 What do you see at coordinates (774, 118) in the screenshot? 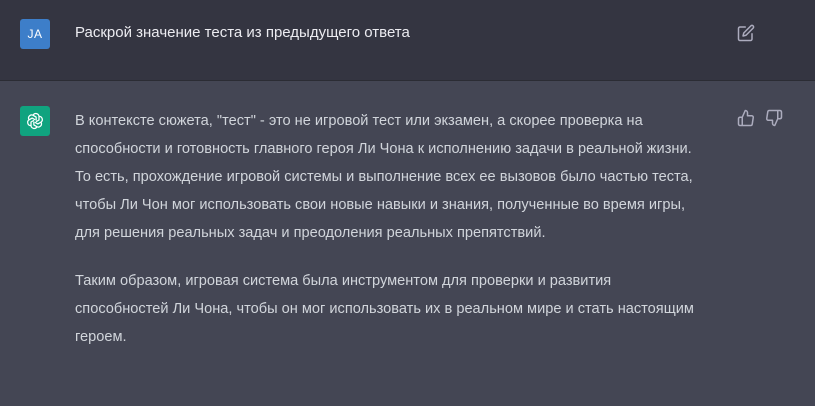
I see `thumbs-down-icon` at bounding box center [774, 118].